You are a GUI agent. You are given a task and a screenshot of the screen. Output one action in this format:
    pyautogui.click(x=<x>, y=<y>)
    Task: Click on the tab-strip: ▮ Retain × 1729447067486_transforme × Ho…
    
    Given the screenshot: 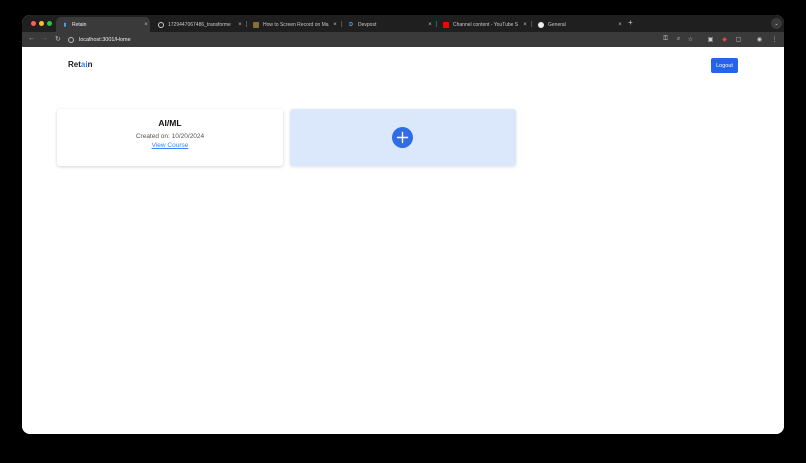 What is the action you would take?
    pyautogui.click(x=403, y=23)
    